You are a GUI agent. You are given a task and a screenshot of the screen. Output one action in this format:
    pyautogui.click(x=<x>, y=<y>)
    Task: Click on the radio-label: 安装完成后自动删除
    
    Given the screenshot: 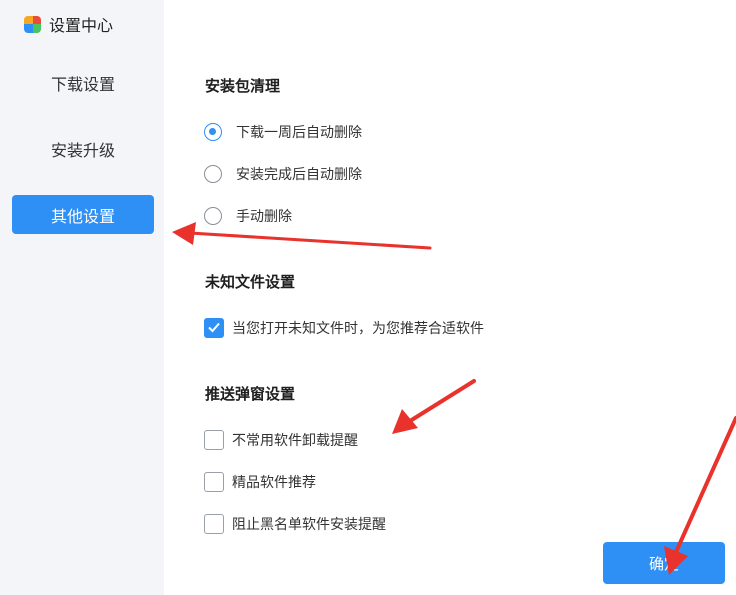 What is the action you would take?
    pyautogui.click(x=299, y=175)
    